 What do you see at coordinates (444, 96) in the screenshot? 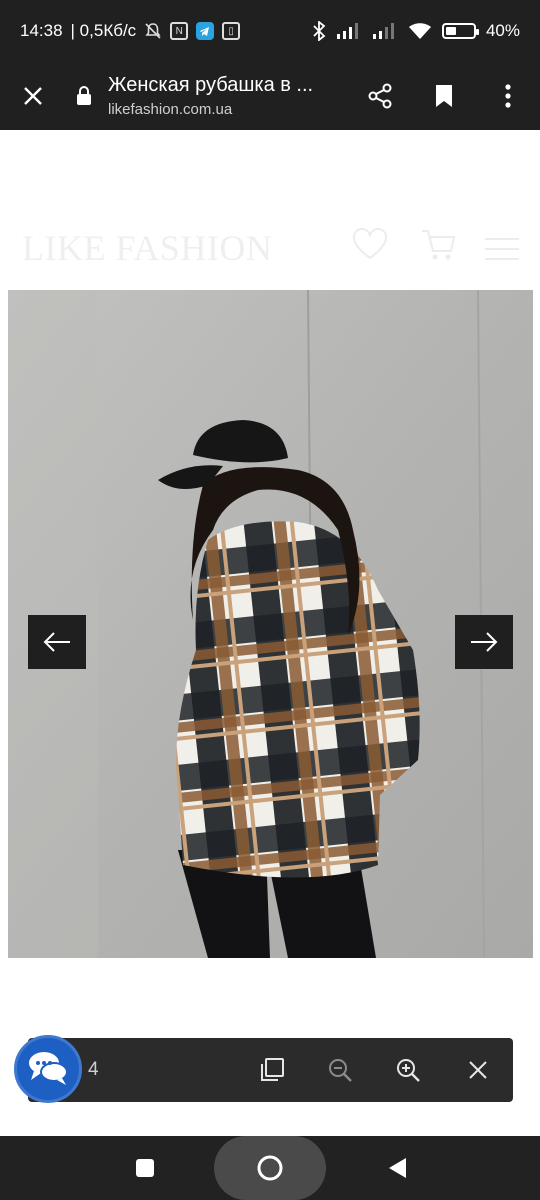
I see `bookmark-icon` at bounding box center [444, 96].